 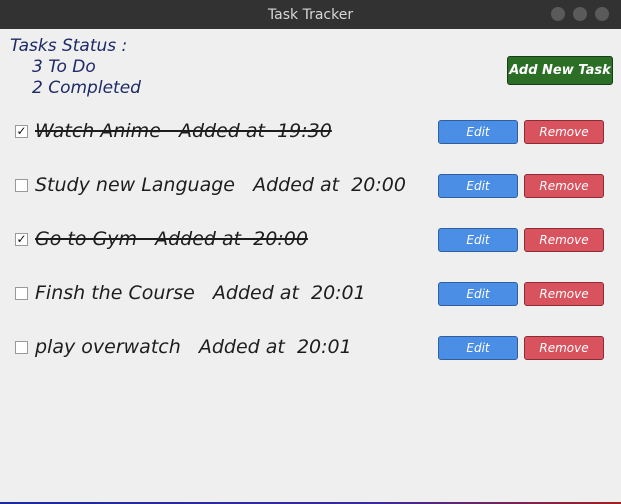 I want to click on tasks-status: Tasks Status : 3 To Do 2 Completed, so click(x=75, y=67).